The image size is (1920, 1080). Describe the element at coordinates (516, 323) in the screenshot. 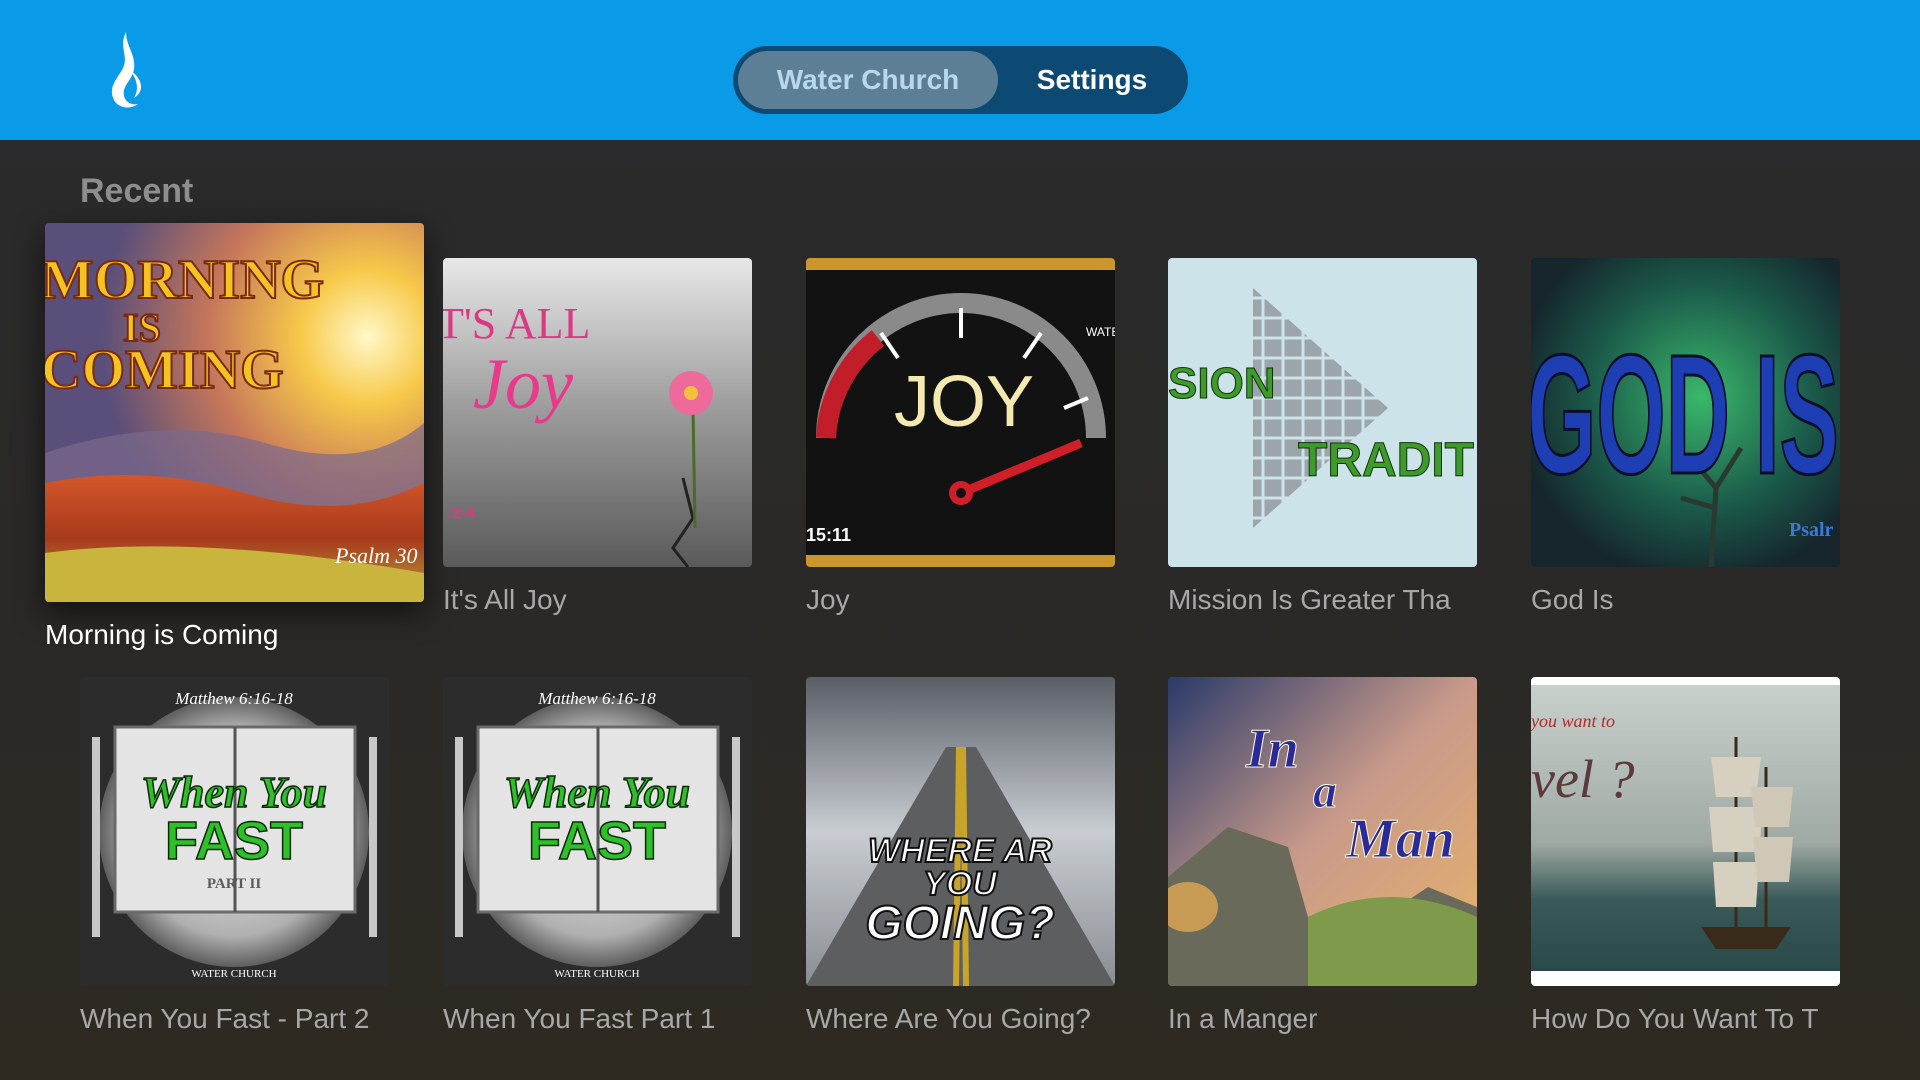

I see `art-text: T'S ALL` at that location.